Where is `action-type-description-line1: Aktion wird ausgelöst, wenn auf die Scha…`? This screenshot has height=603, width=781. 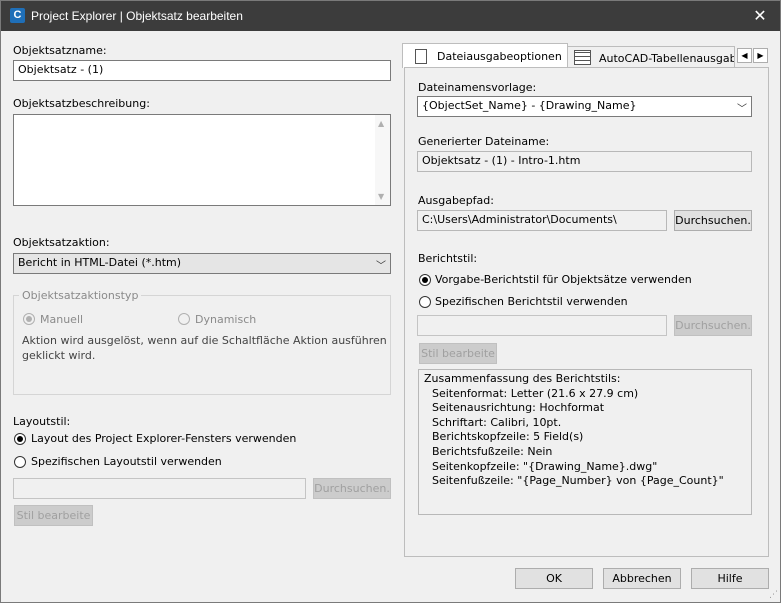 action-type-description-line1: Aktion wird ausgelöst, wenn auf die Scha… is located at coordinates (204, 340).